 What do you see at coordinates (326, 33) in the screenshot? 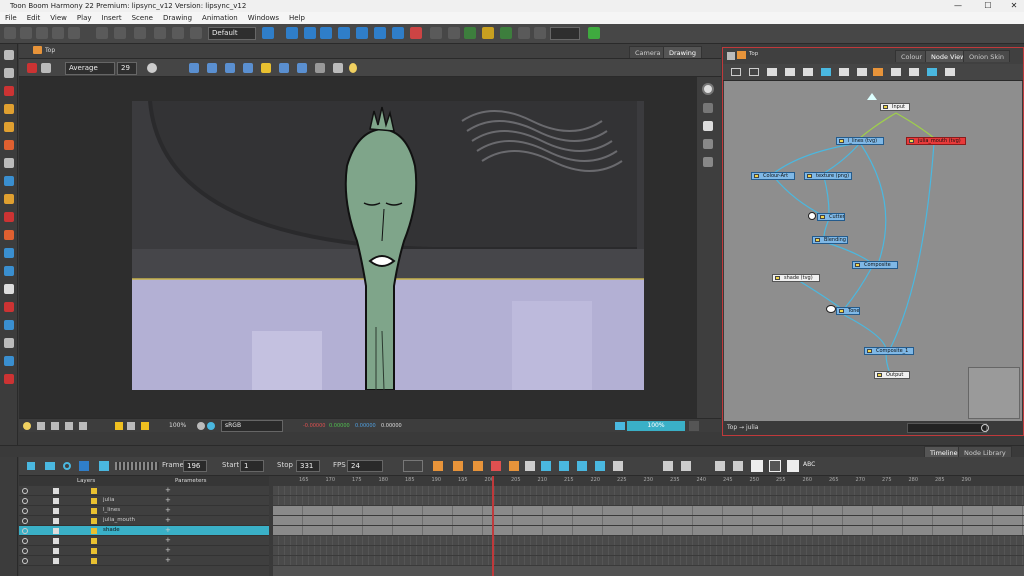
I see `light-table-icon` at bounding box center [326, 33].